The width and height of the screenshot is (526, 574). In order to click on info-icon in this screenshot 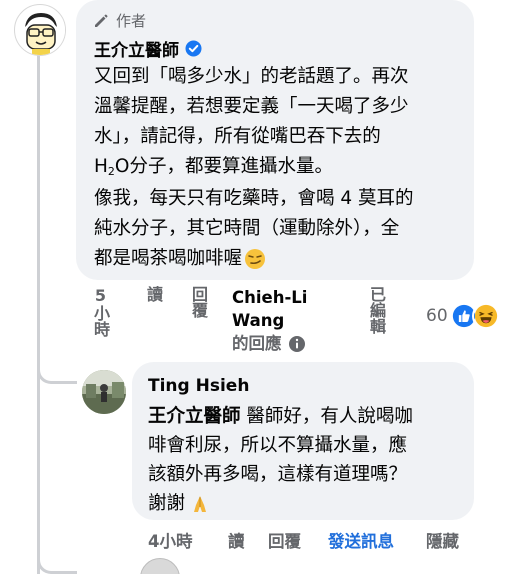, I will do `click(297, 344)`.